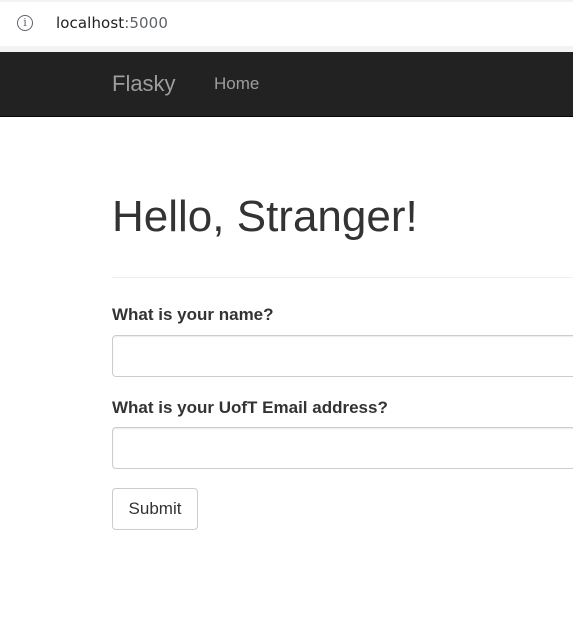 The width and height of the screenshot is (573, 622). What do you see at coordinates (193, 314) in the screenshot?
I see `name-label: What is your name?` at bounding box center [193, 314].